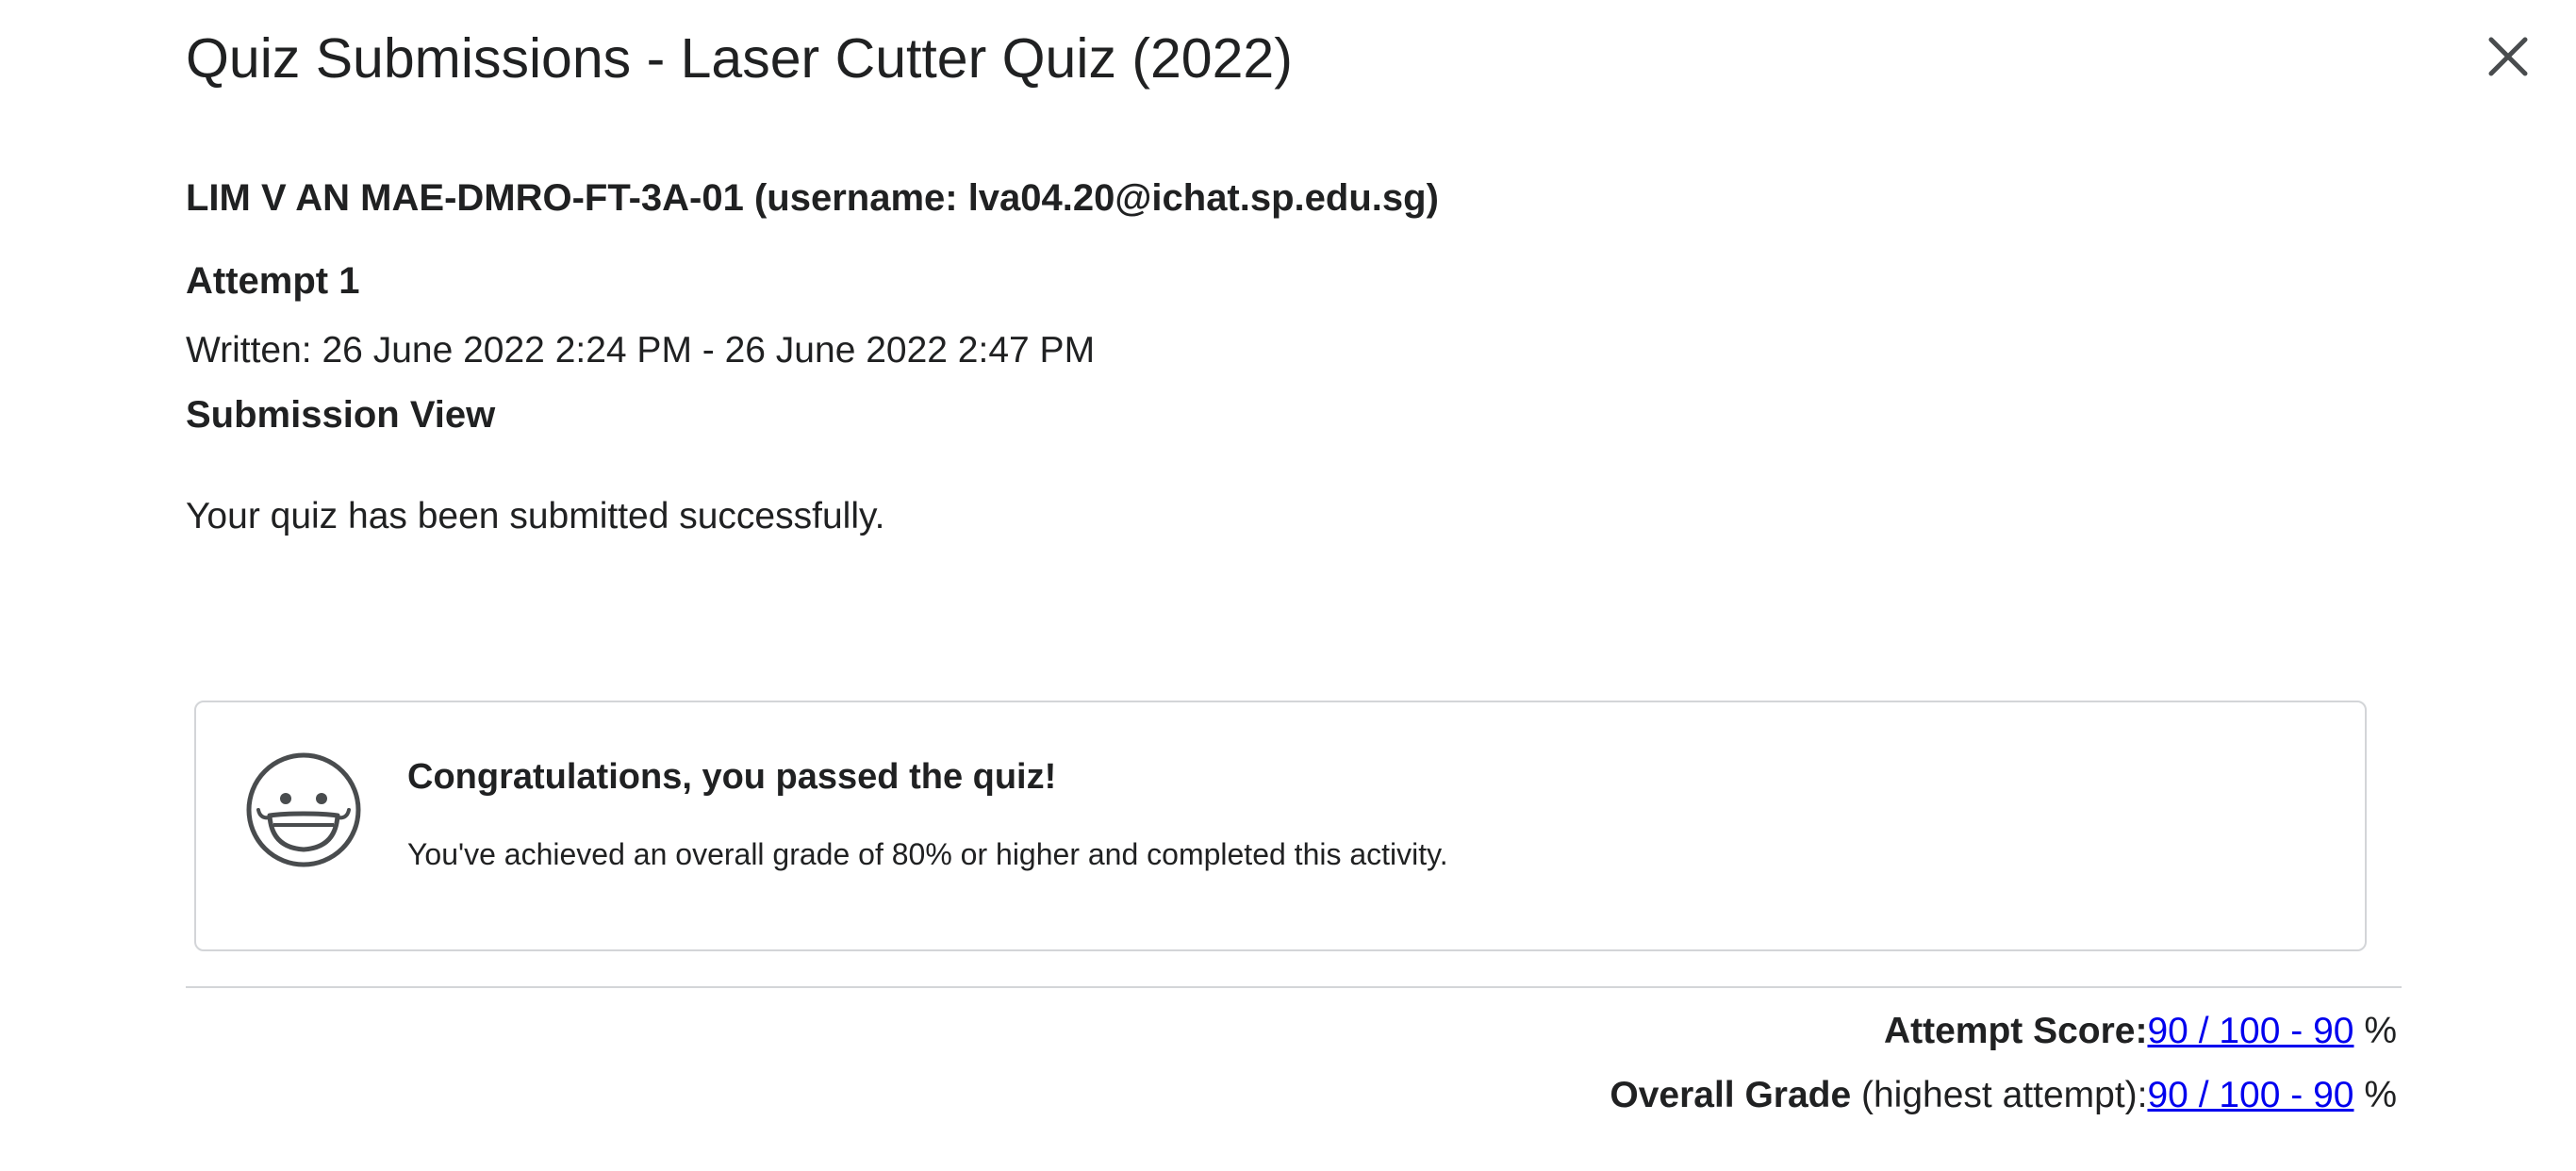  What do you see at coordinates (2250, 1031) in the screenshot?
I see `attempt-score-link: 90 / 100 - 90` at bounding box center [2250, 1031].